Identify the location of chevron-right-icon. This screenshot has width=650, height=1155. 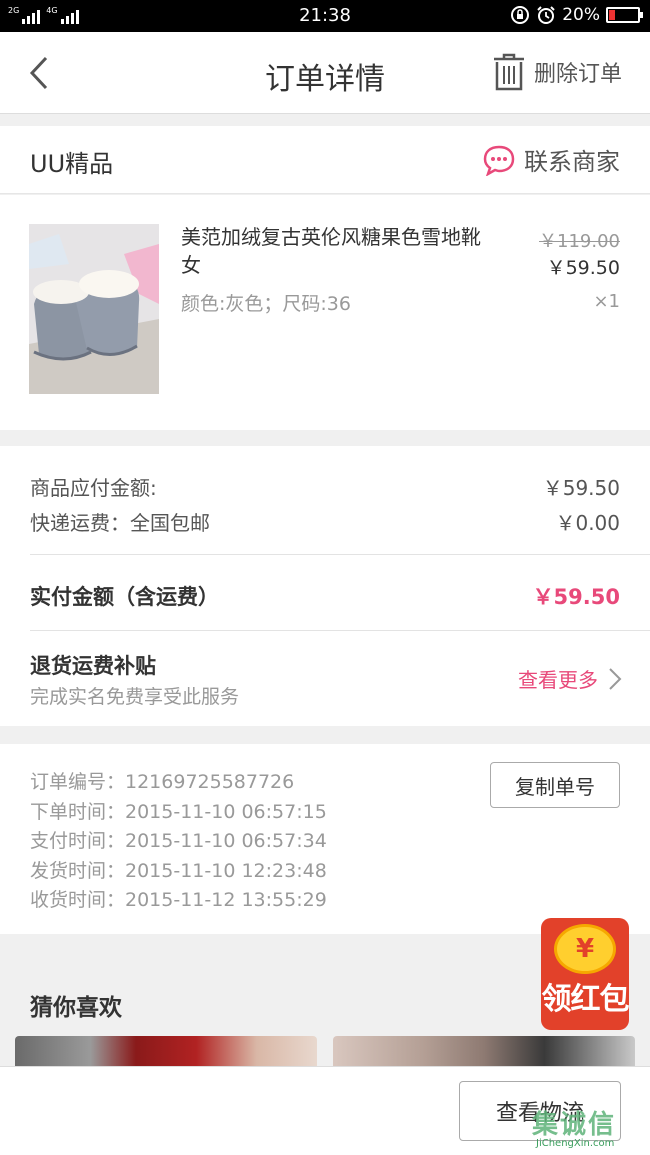
(615, 678).